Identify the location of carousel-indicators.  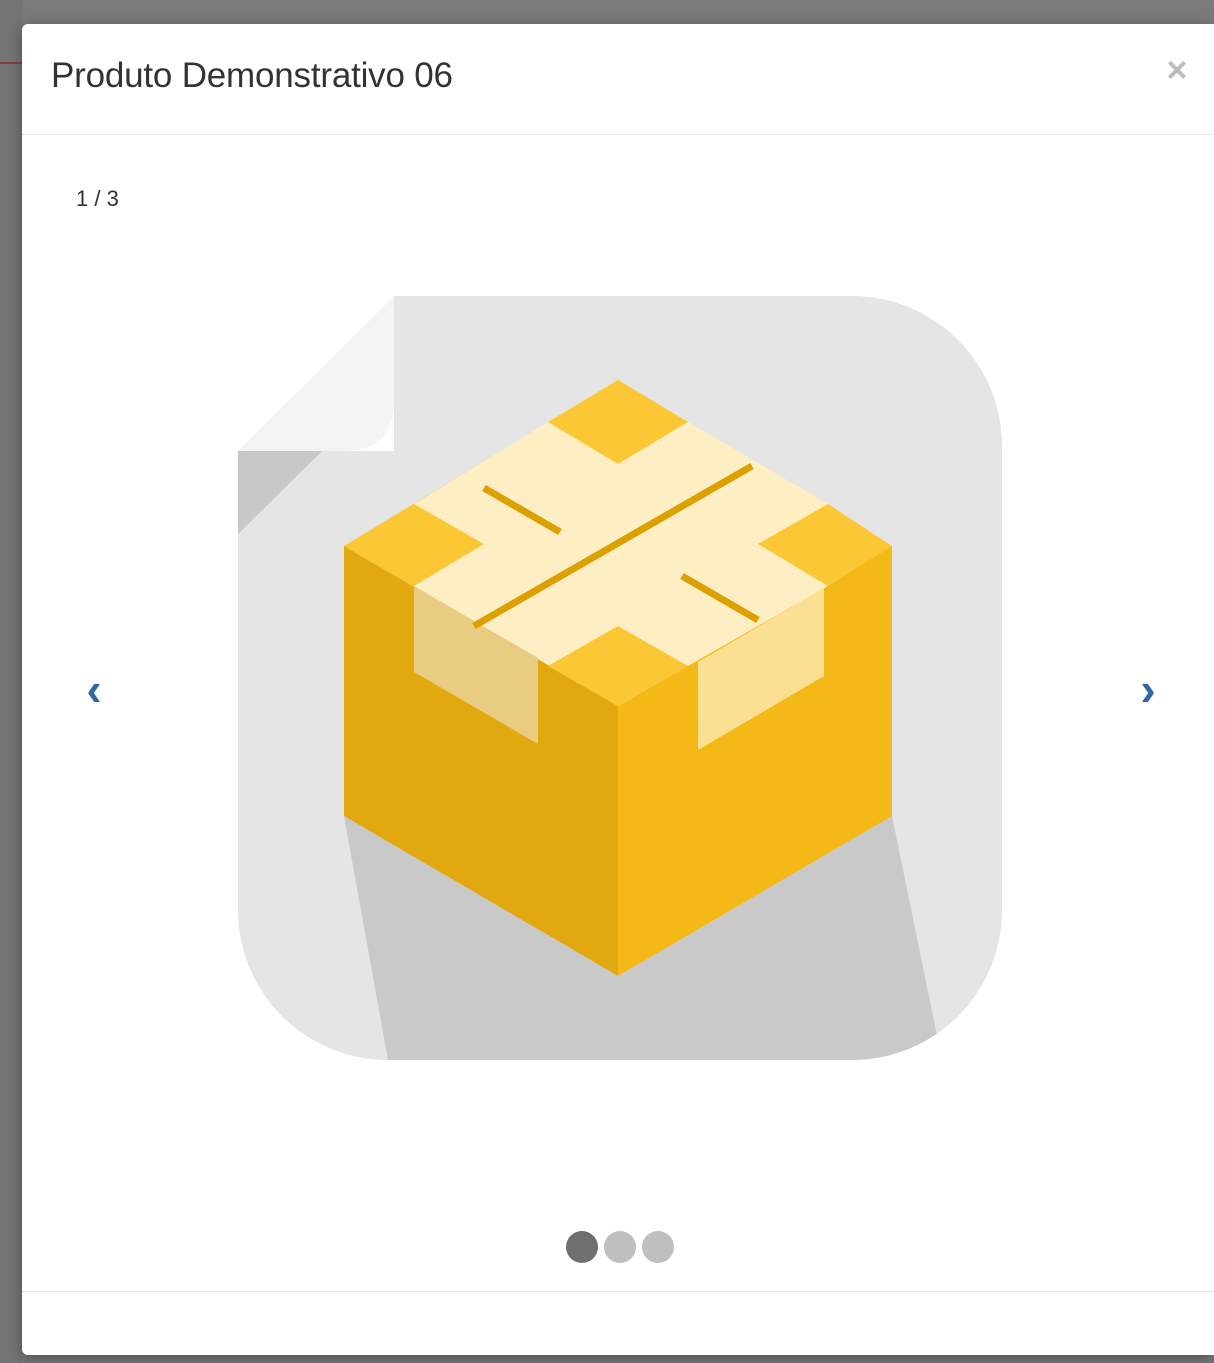
(620, 1247).